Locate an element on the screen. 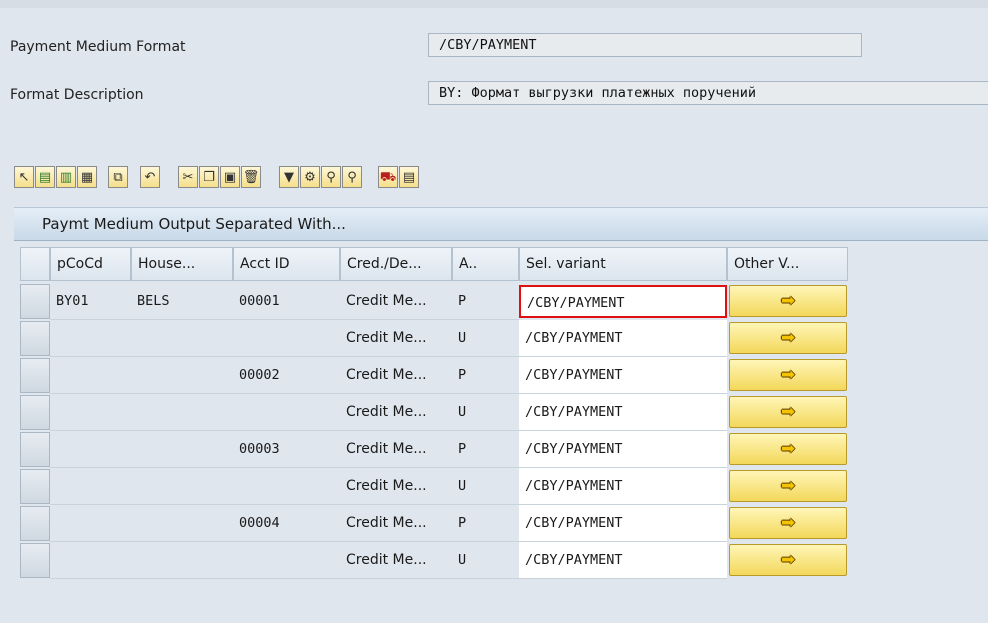  undo-icon: ↶ is located at coordinates (150, 177).